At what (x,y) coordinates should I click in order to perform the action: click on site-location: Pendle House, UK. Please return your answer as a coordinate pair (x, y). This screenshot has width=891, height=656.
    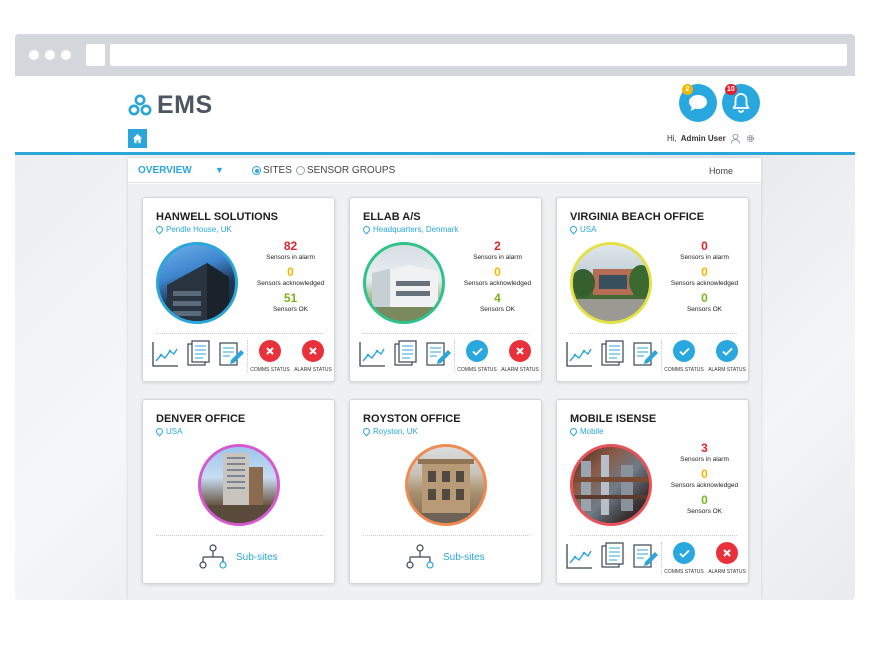
    Looking at the image, I should click on (193, 229).